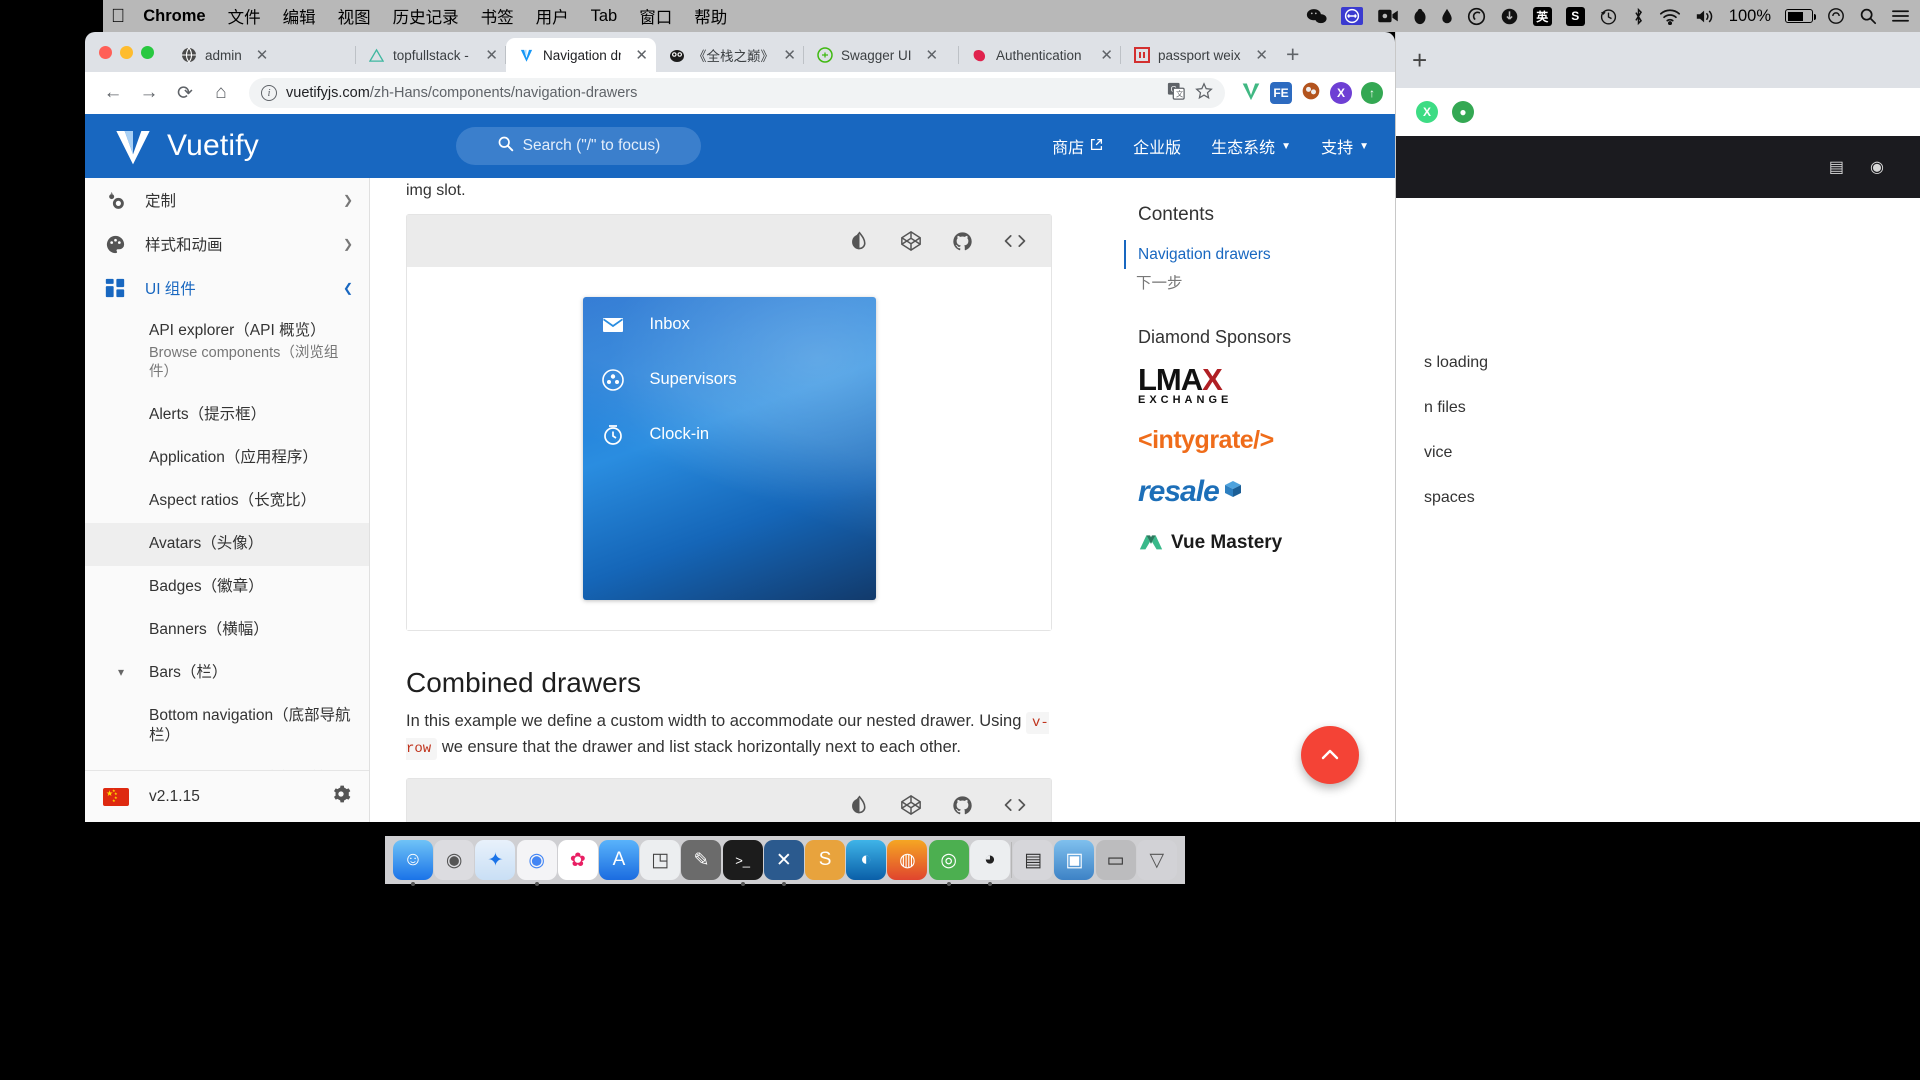 This screenshot has width=1920, height=1080. I want to click on maximize-window-button, so click(147, 52).